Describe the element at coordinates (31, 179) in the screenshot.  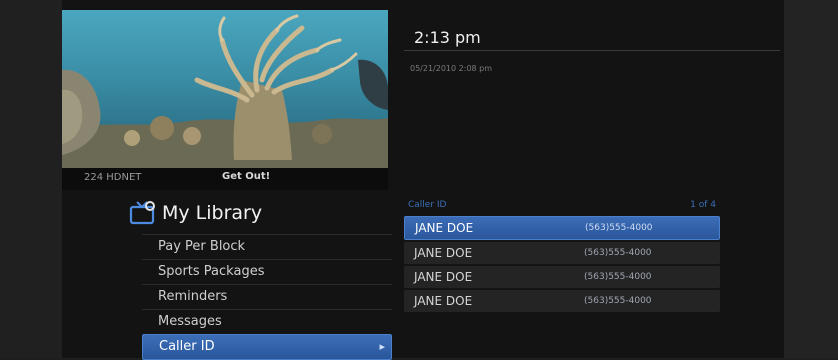
I see `left-margin` at that location.